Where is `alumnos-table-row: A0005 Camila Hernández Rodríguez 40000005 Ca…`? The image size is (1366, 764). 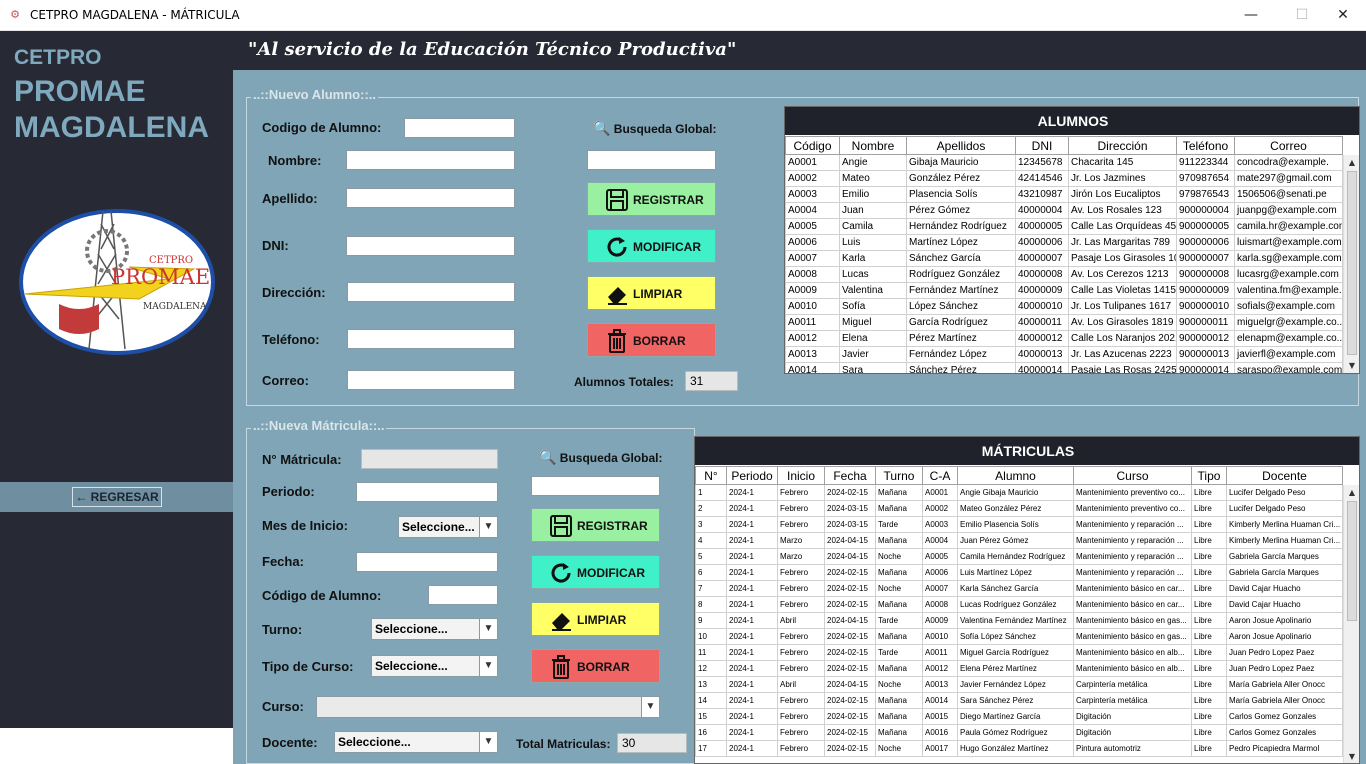 alumnos-table-row: A0005 Camila Hernández Rodríguez 40000005 Ca… is located at coordinates (1064, 226).